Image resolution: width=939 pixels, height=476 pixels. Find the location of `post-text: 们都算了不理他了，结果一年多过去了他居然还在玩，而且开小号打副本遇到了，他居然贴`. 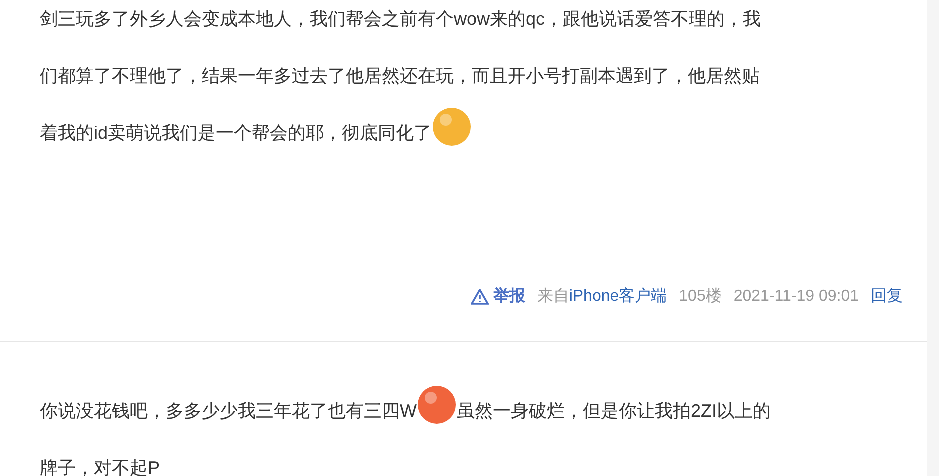

post-text: 们都算了不理他了，结果一年多过去了他居然还在玩，而且开小号打副本遇到了，他居然贴 is located at coordinates (400, 76).